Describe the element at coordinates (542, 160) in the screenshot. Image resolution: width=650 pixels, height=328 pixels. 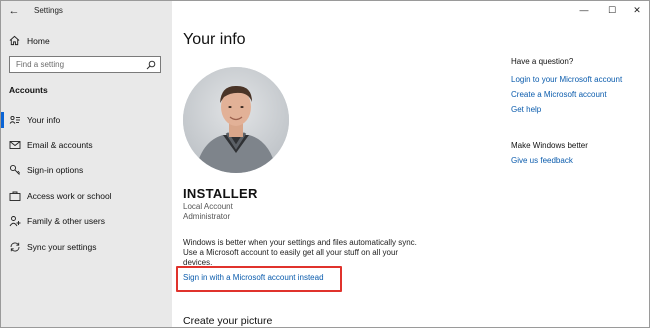
I see `give-feedback-link: Give us feedback` at that location.